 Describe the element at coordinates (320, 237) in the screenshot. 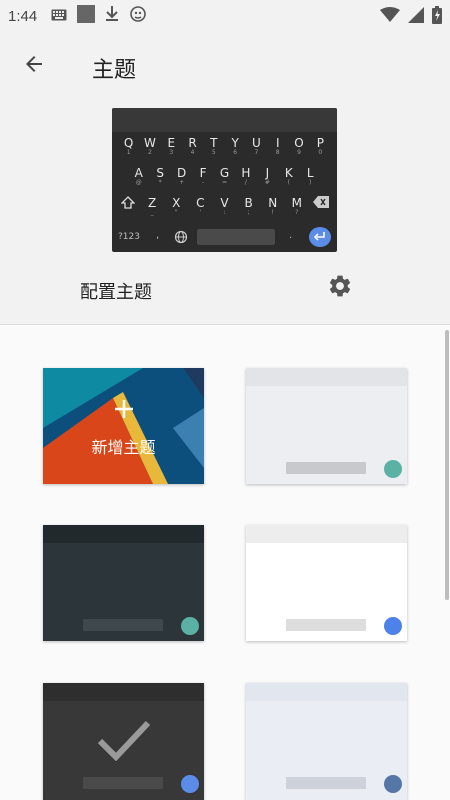

I see `enter-icon` at that location.